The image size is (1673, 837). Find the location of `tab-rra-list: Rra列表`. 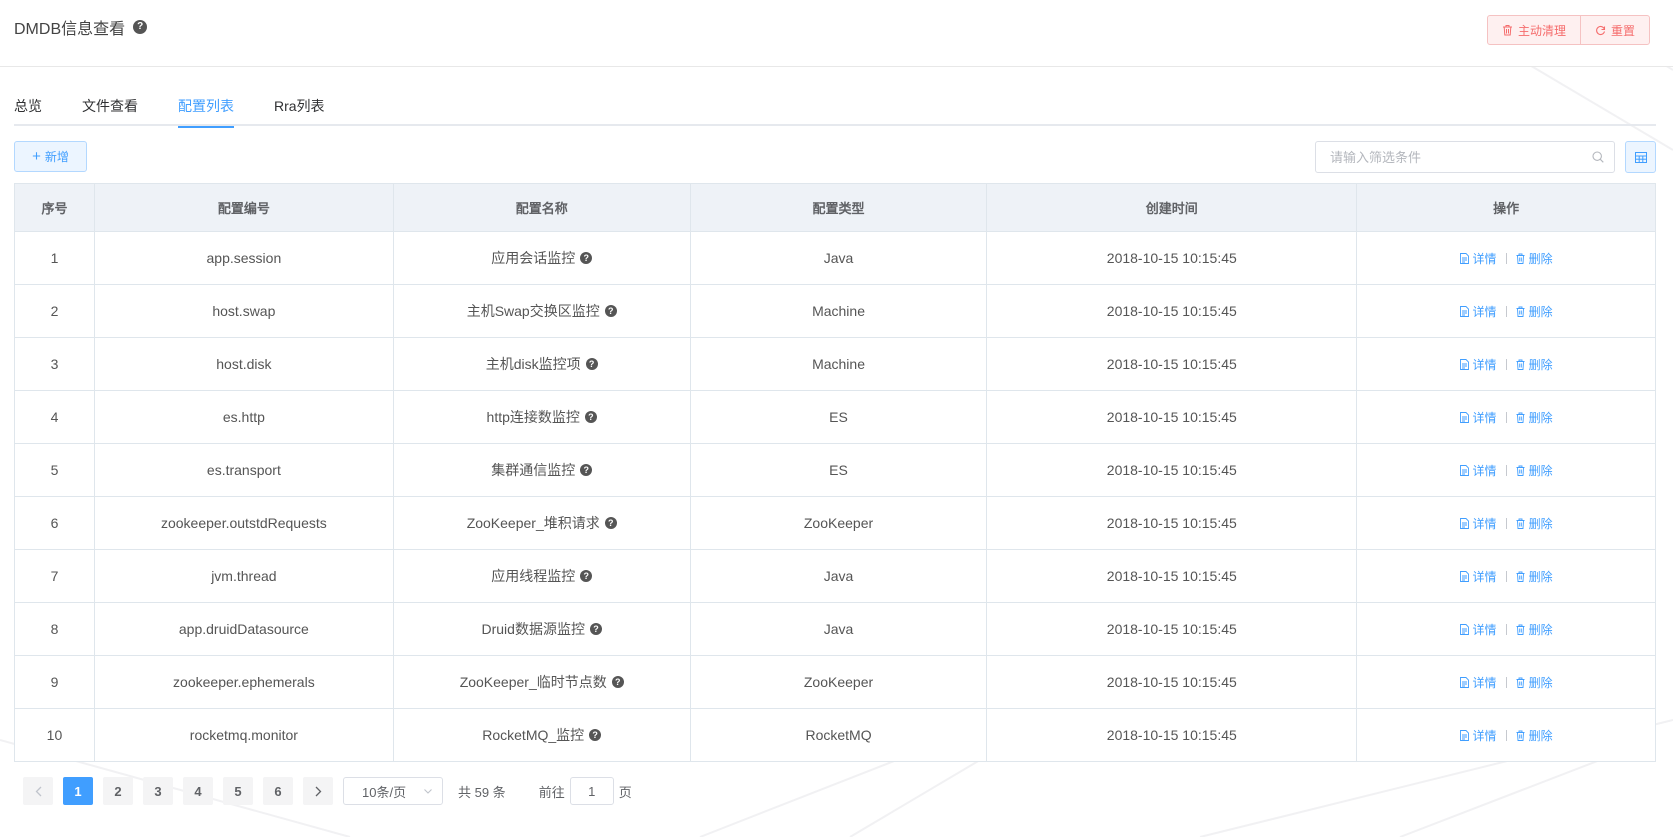

tab-rra-list: Rra列表 is located at coordinates (299, 111).